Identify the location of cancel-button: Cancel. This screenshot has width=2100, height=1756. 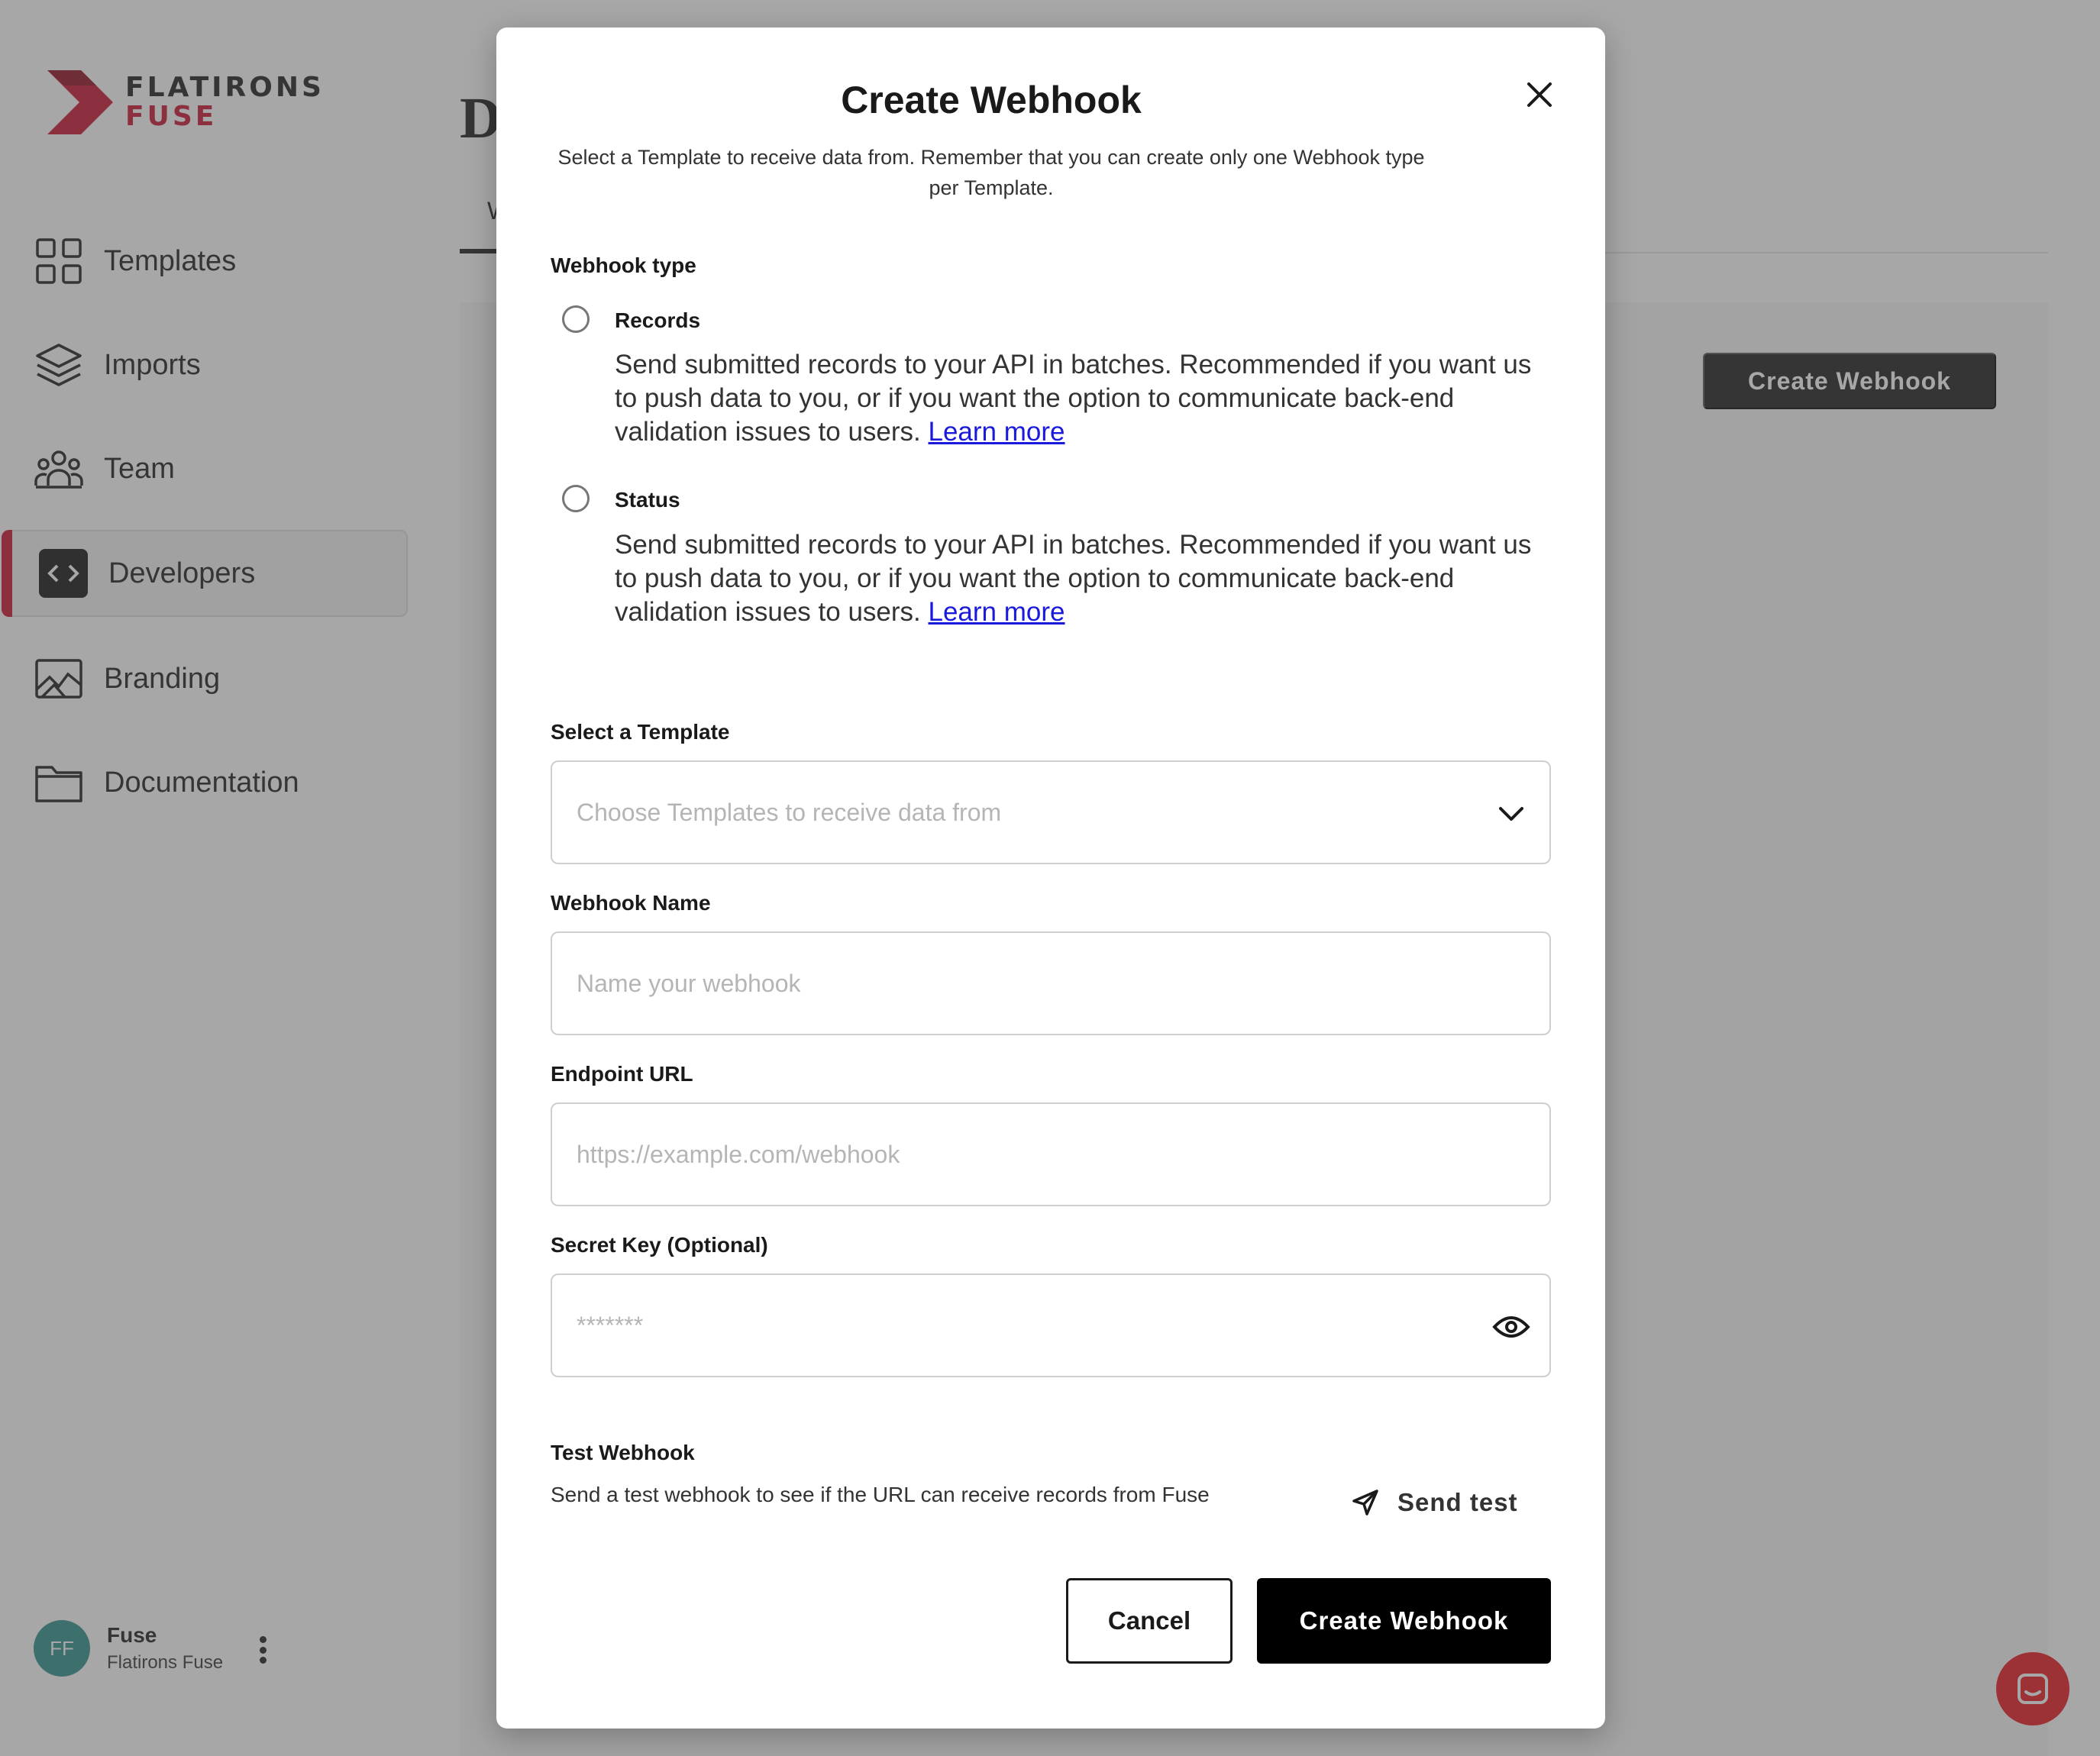
(1149, 1621).